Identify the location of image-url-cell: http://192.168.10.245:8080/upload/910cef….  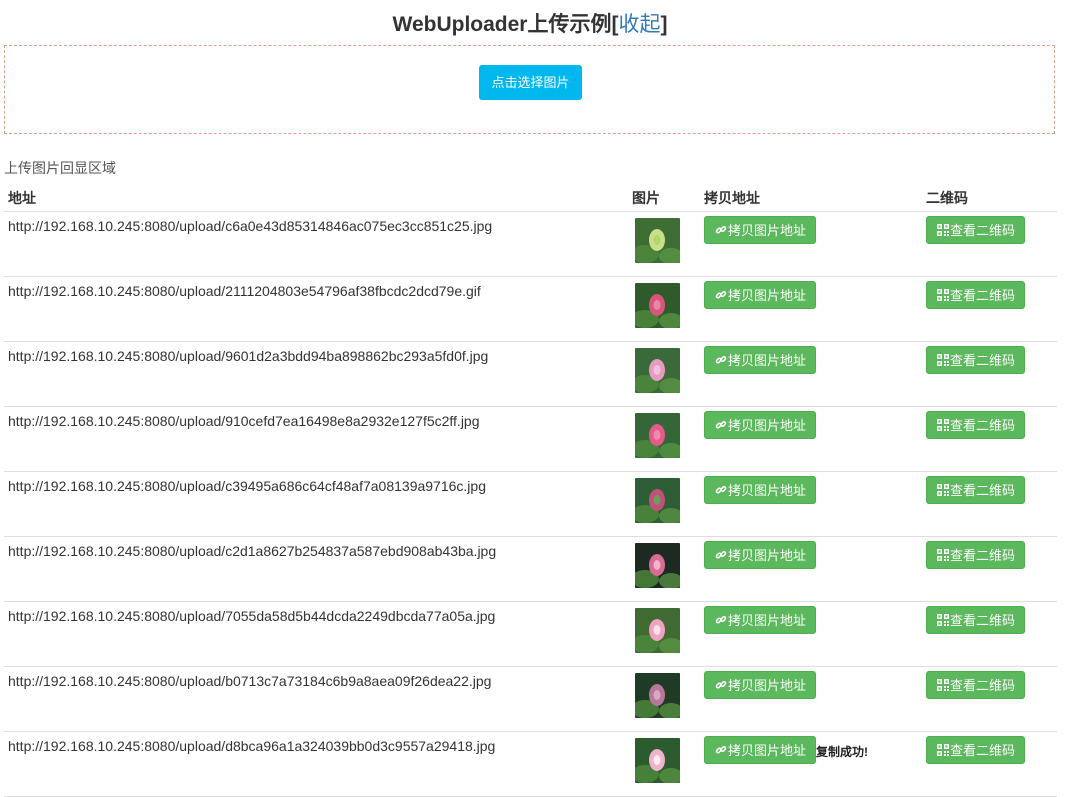
(316, 439).